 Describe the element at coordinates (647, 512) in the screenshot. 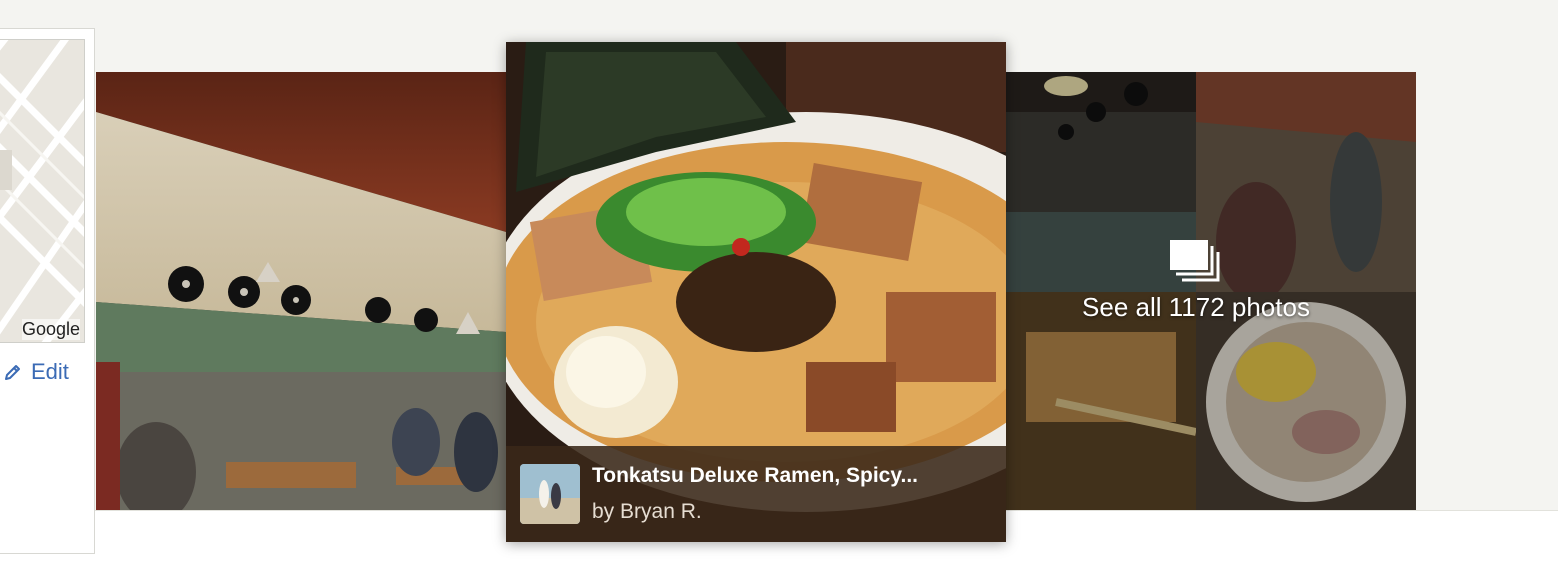

I see `photo-author: by Bryan R.` at that location.